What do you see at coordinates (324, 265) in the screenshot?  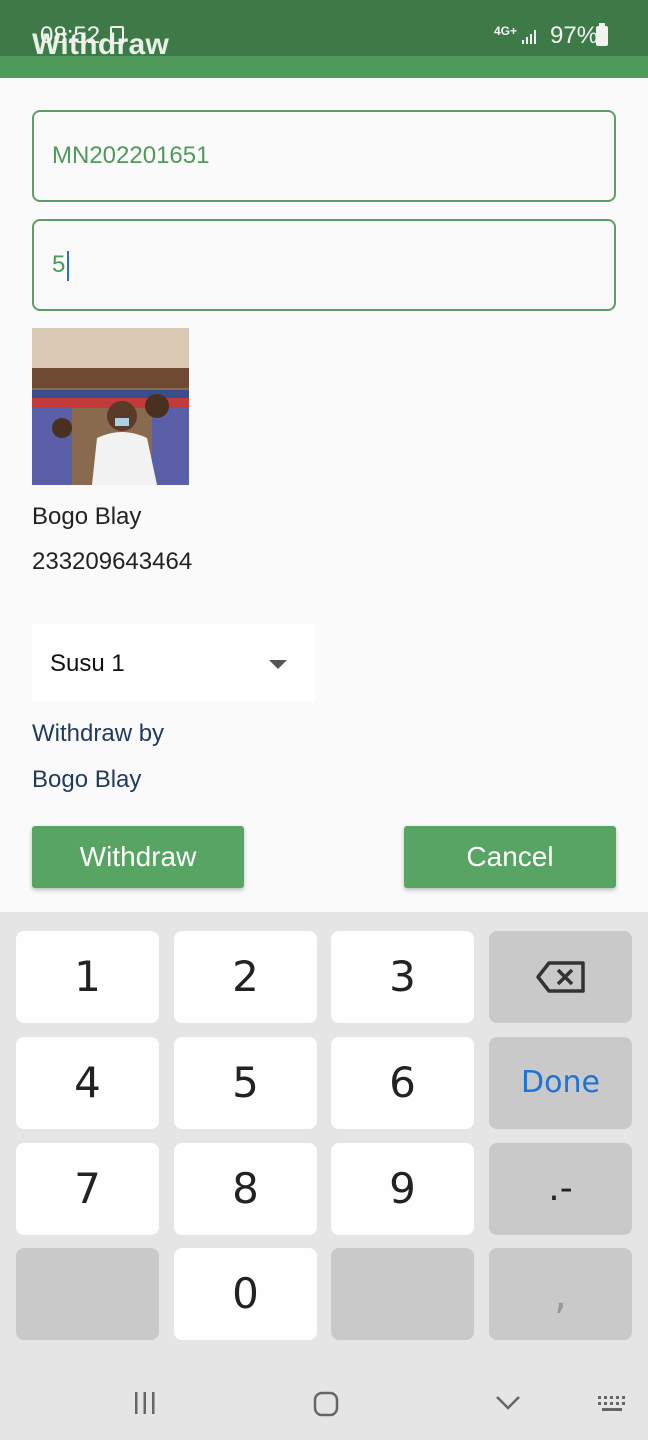 I see `amount-field: 5` at bounding box center [324, 265].